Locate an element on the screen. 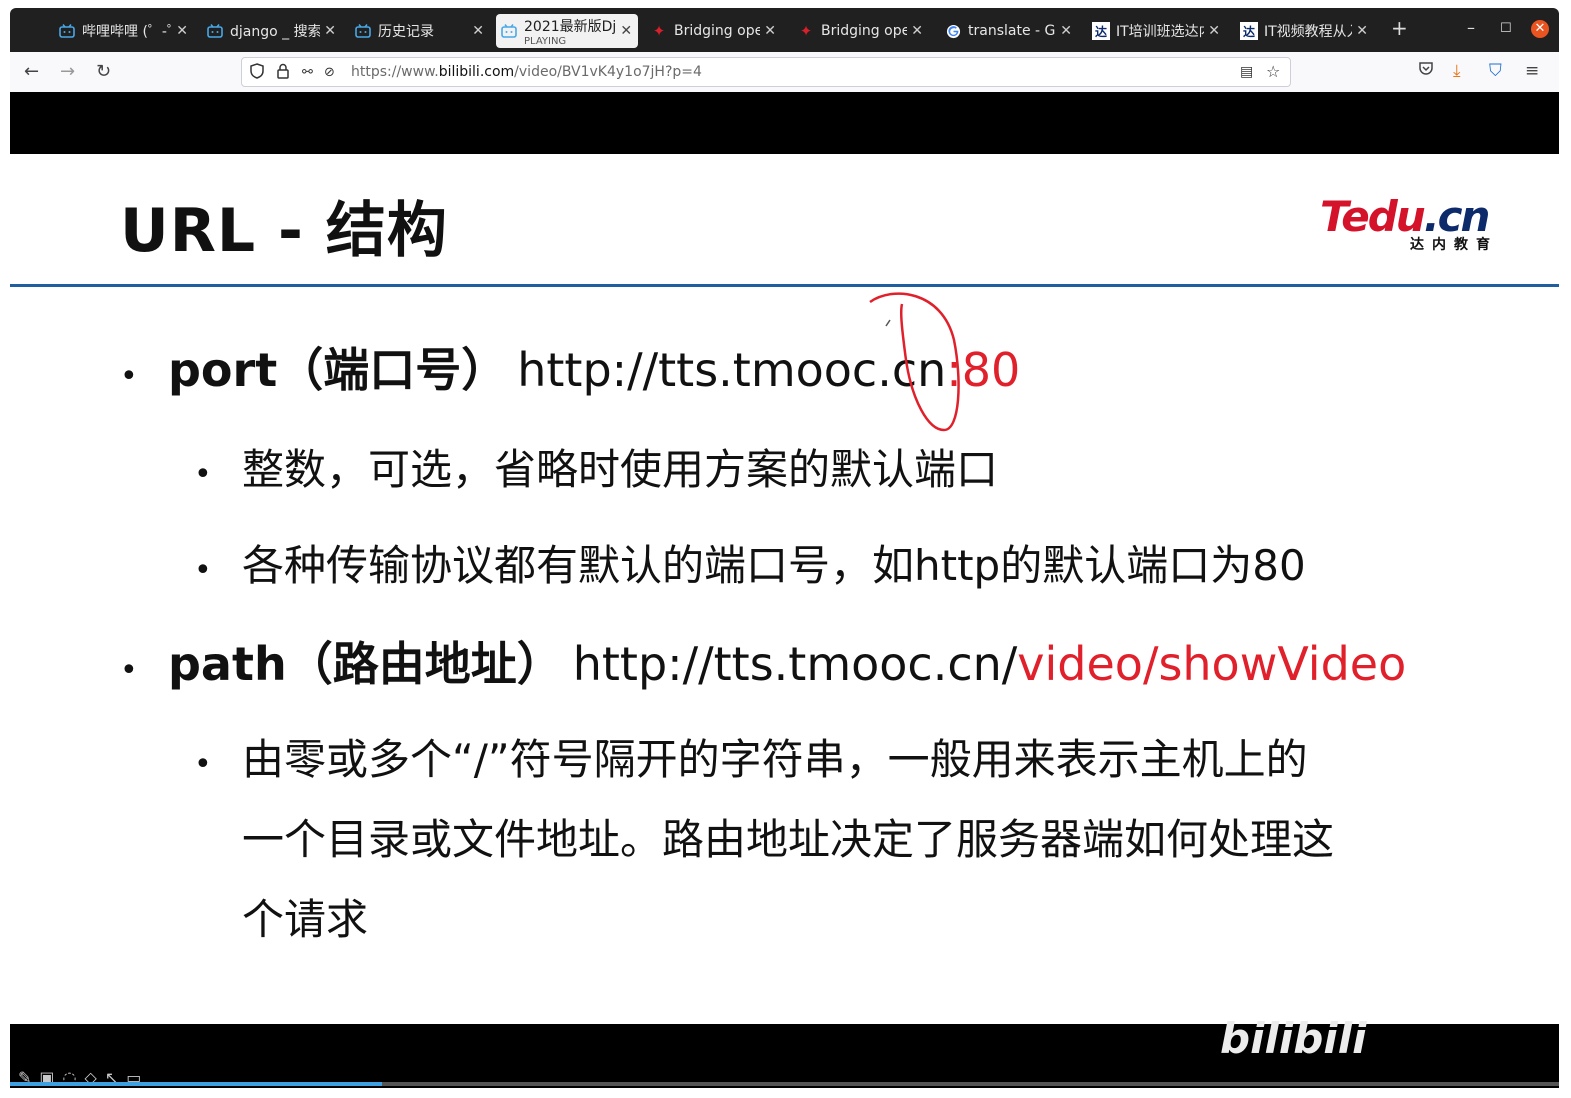 The image size is (1571, 1098). google-icon is located at coordinates (953, 31).